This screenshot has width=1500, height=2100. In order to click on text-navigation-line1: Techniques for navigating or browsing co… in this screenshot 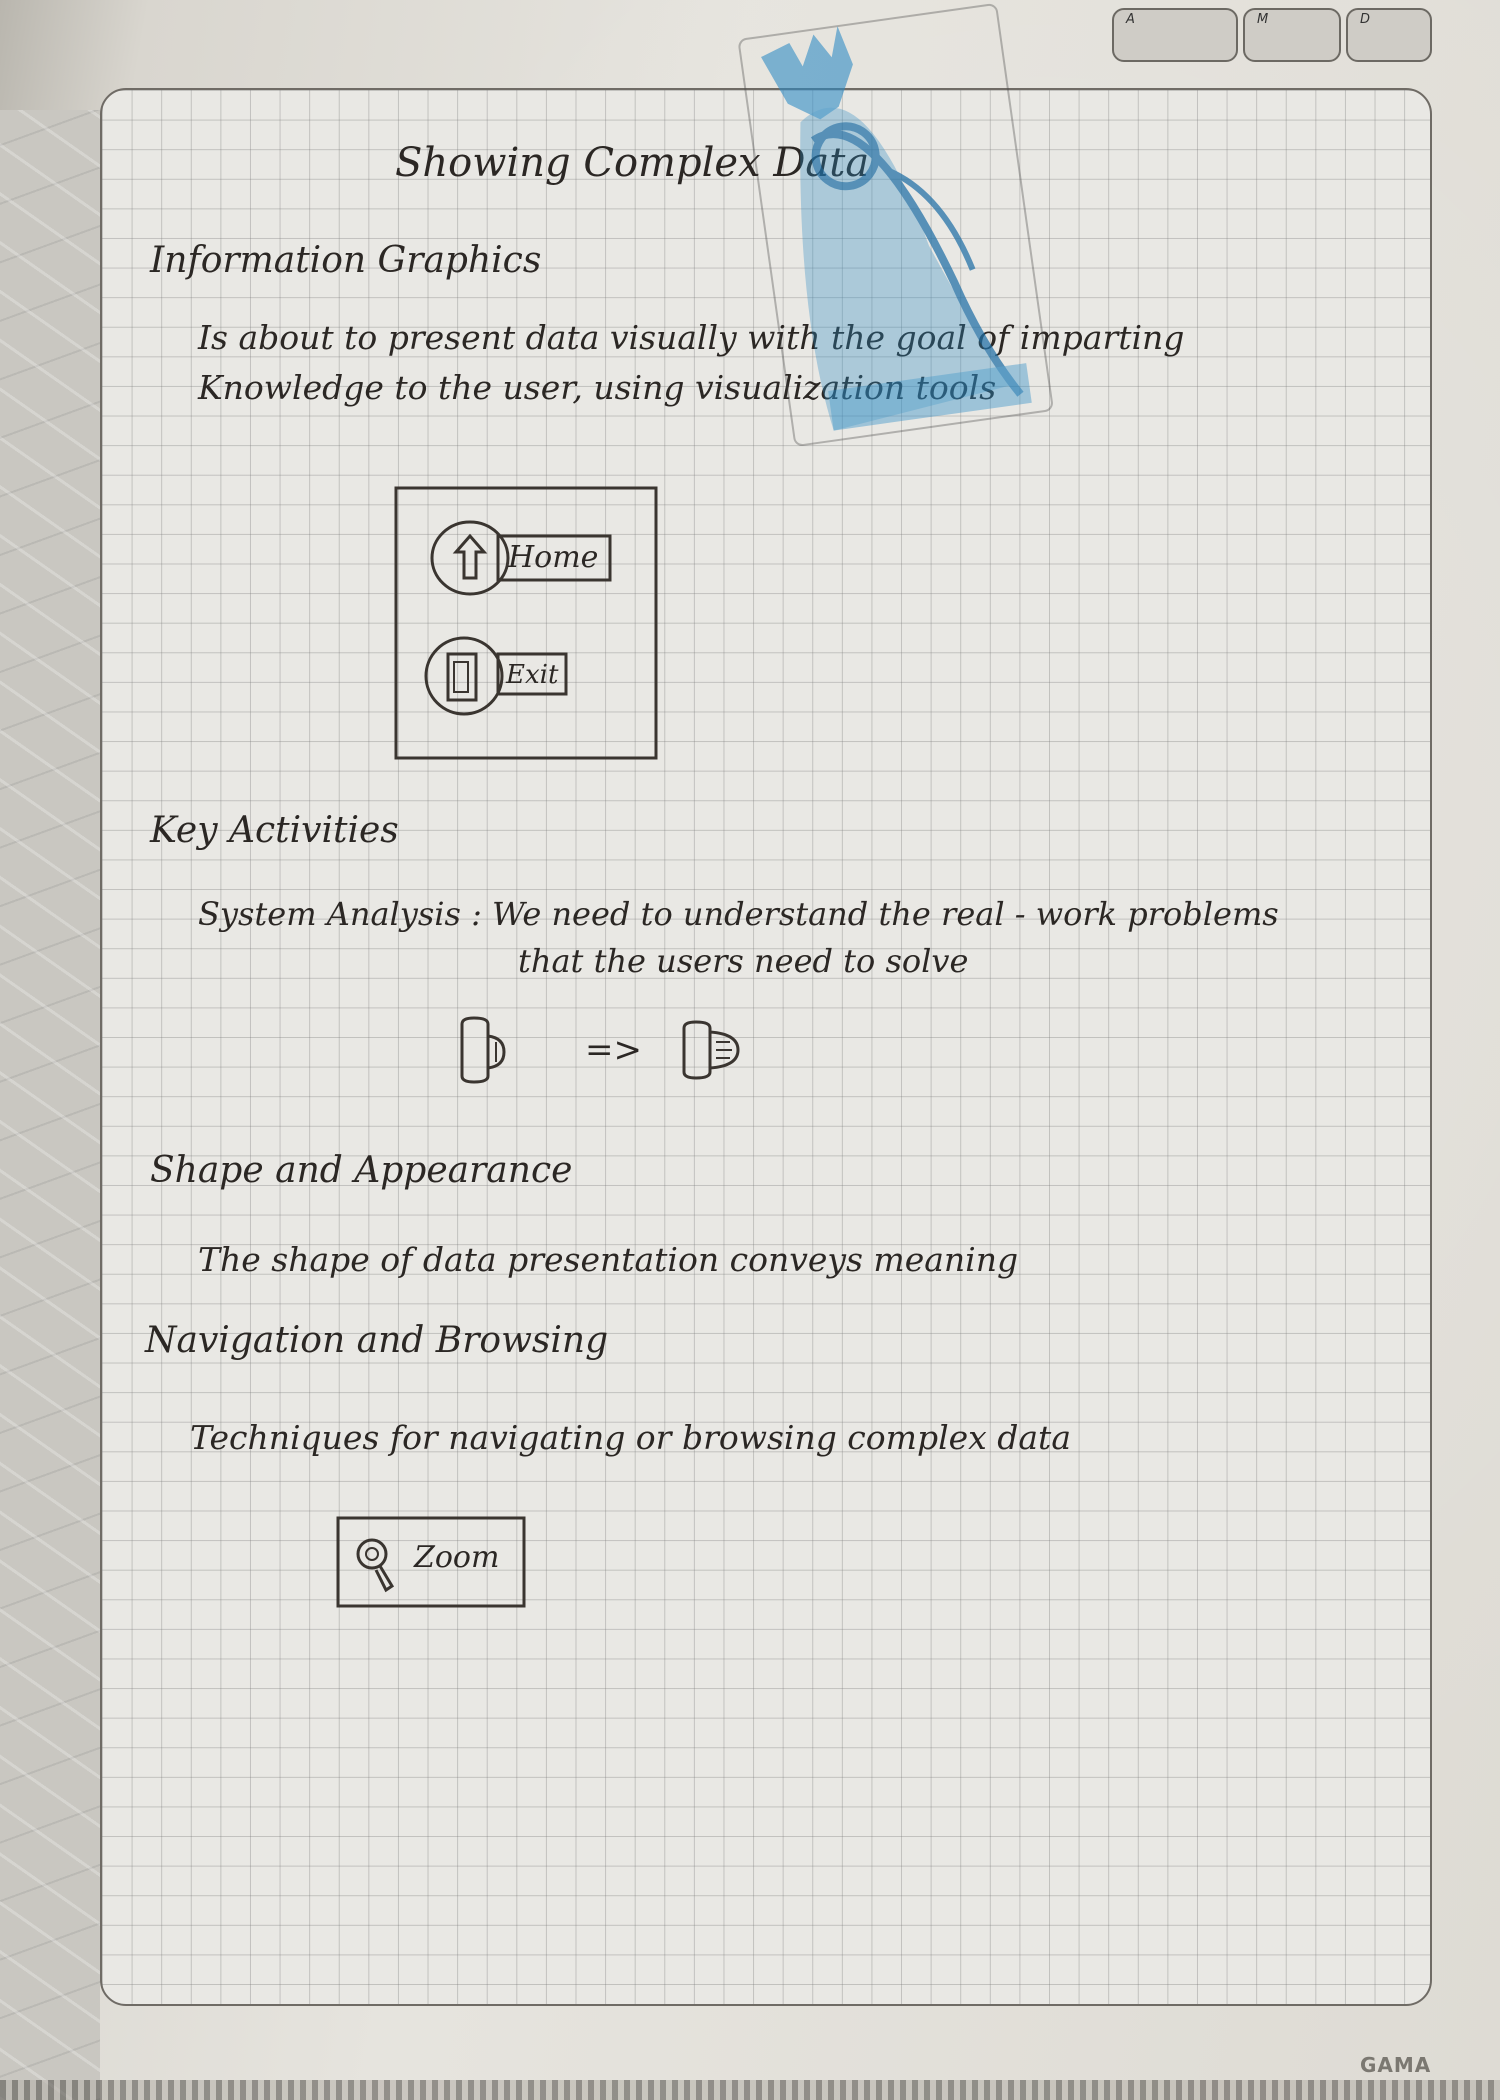, I will do `click(630, 1437)`.